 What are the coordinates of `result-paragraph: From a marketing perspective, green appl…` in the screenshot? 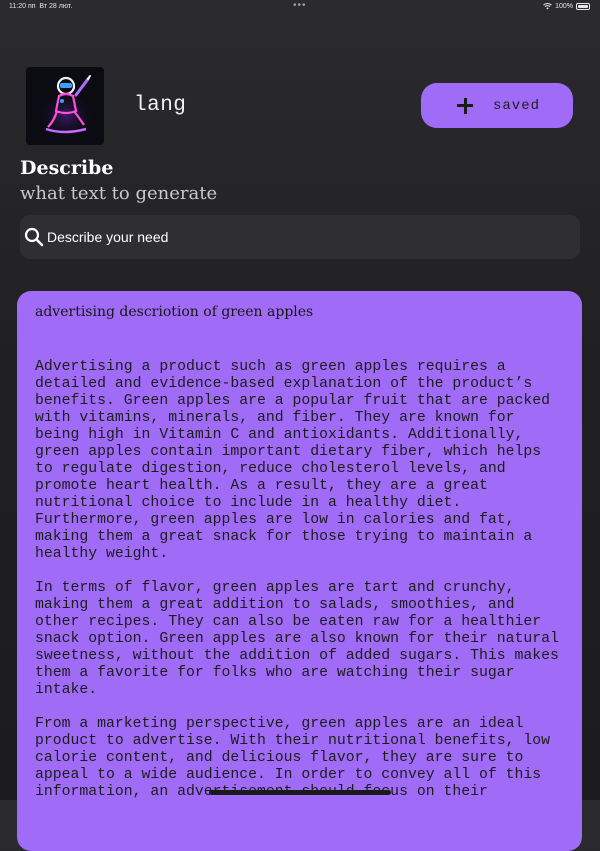 It's located at (293, 758).